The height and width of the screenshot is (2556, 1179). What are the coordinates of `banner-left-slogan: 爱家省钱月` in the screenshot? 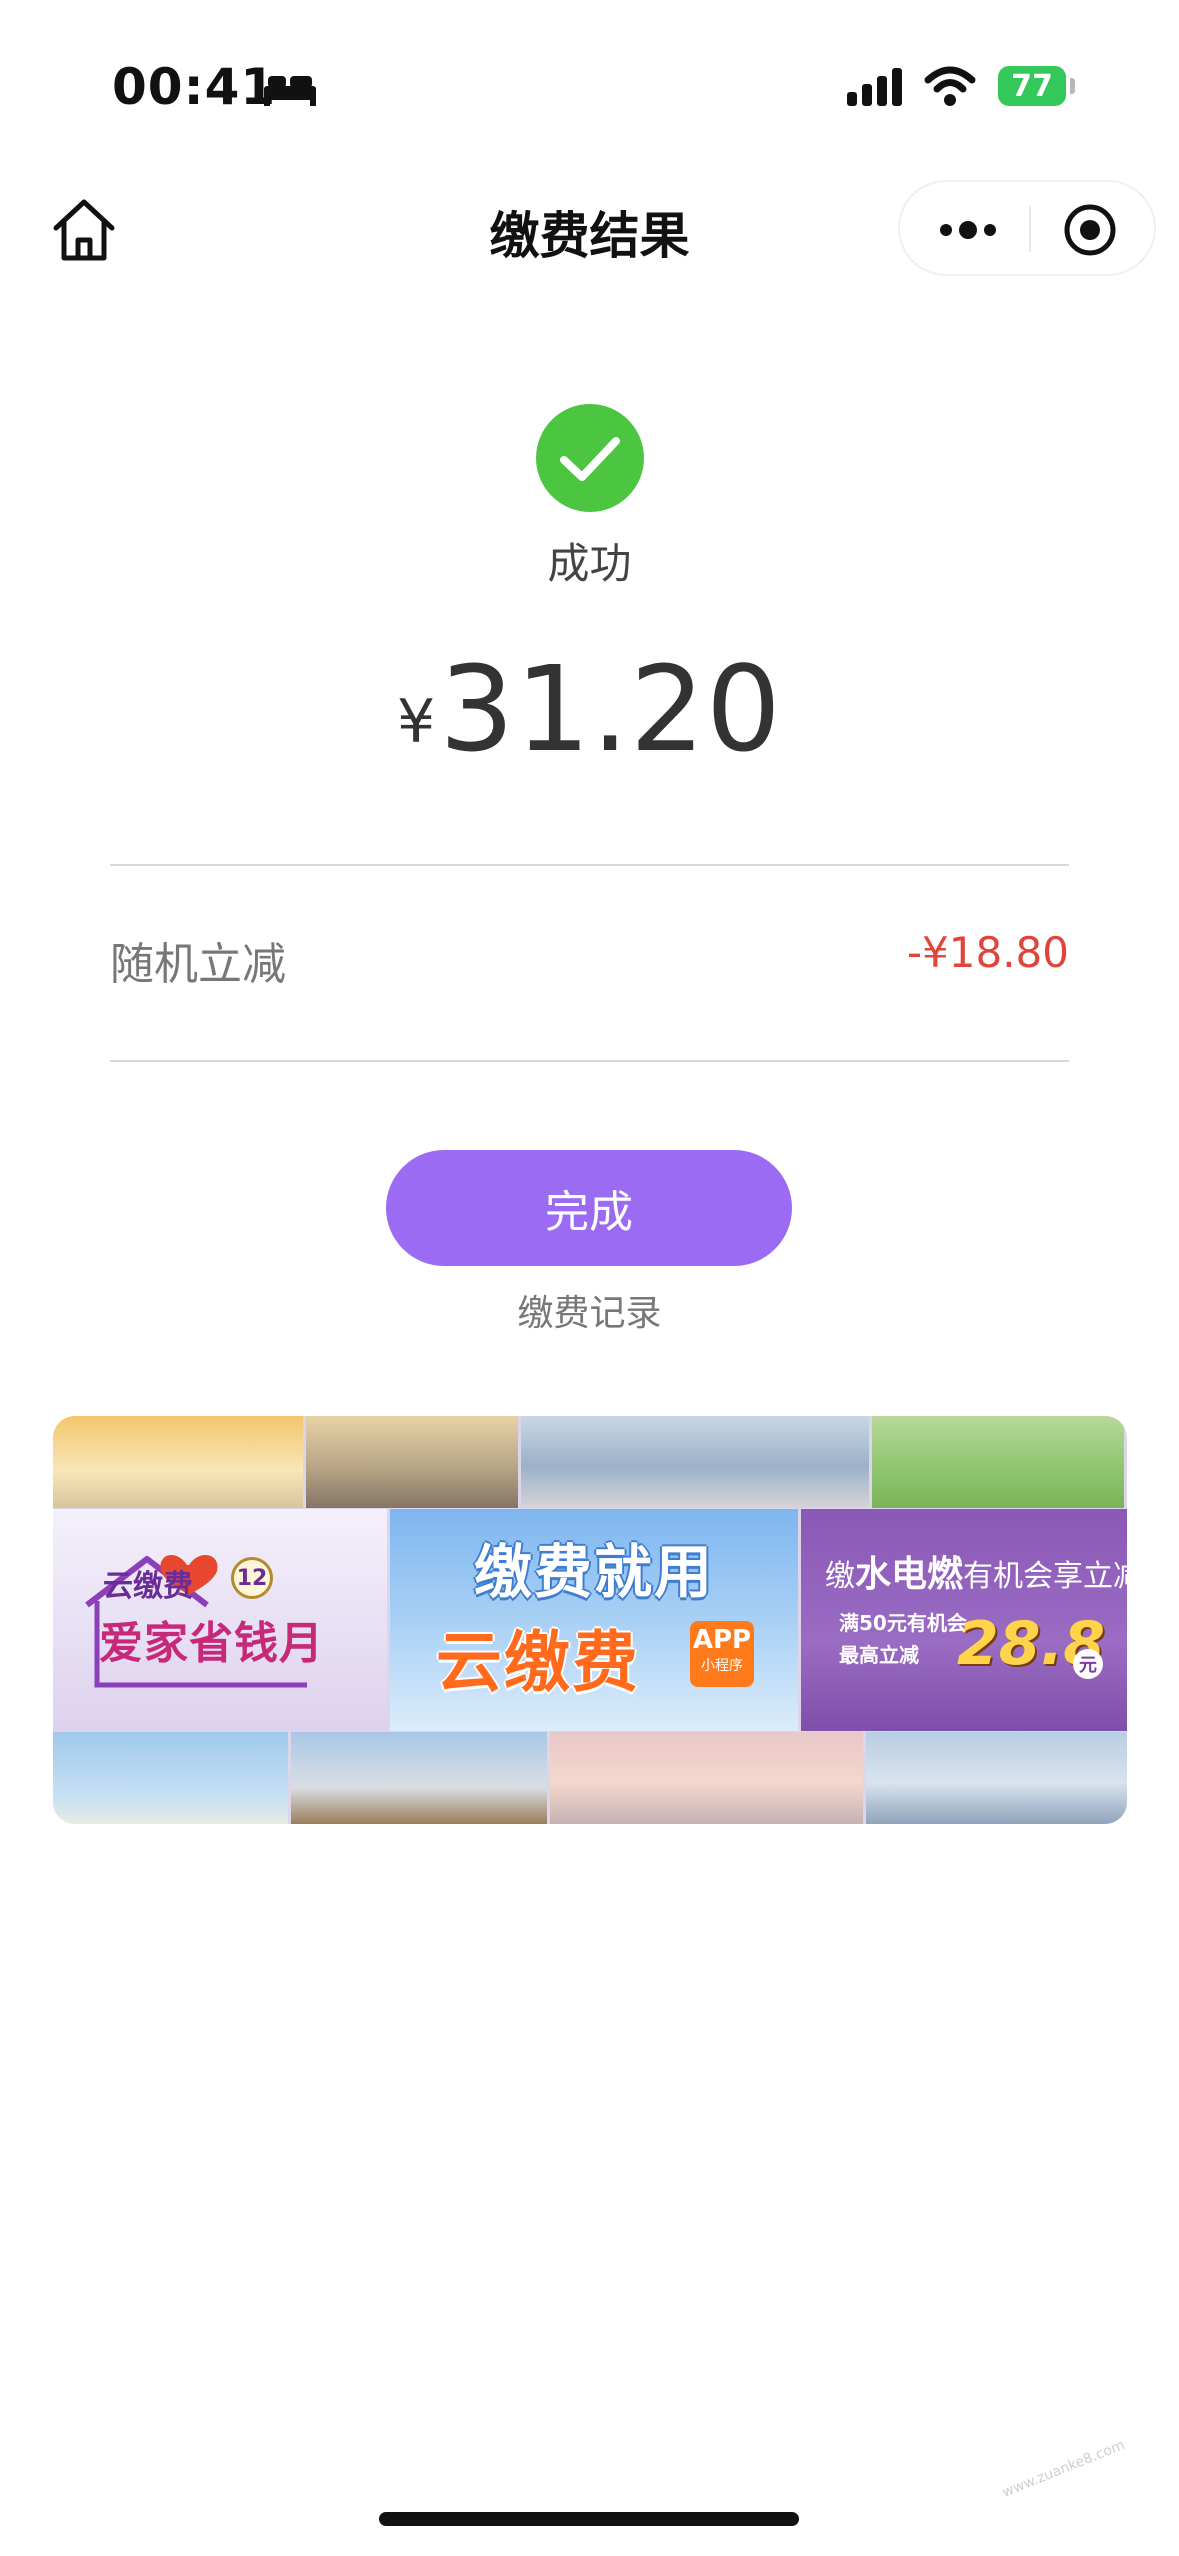 It's located at (211, 1643).